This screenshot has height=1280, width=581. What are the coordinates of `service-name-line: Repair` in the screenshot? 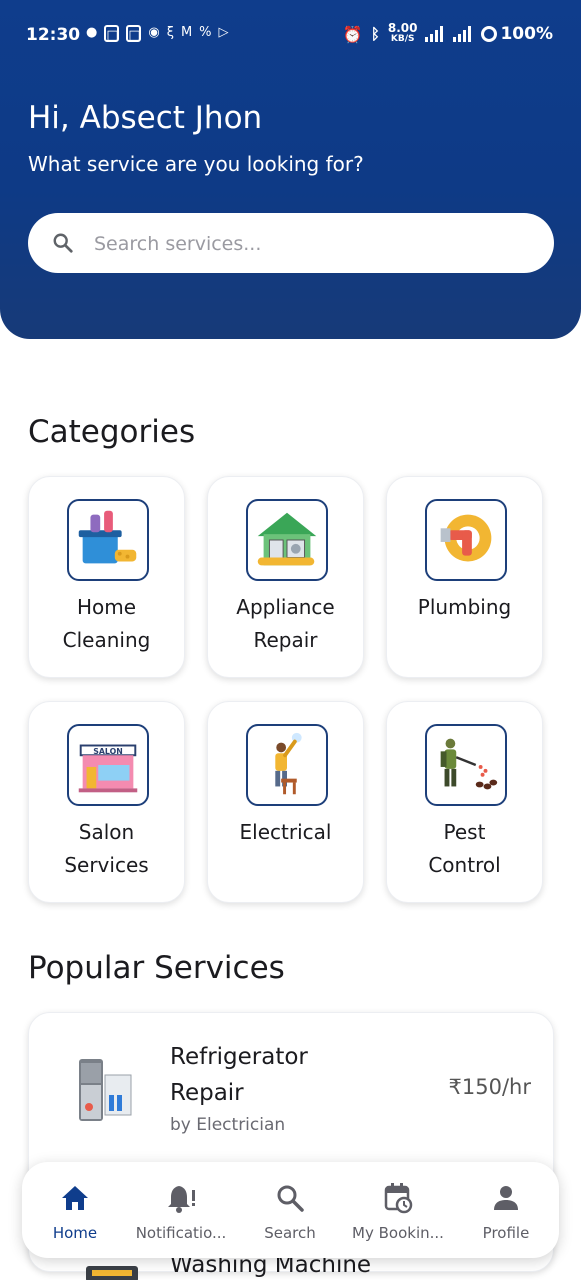 It's located at (207, 1093).